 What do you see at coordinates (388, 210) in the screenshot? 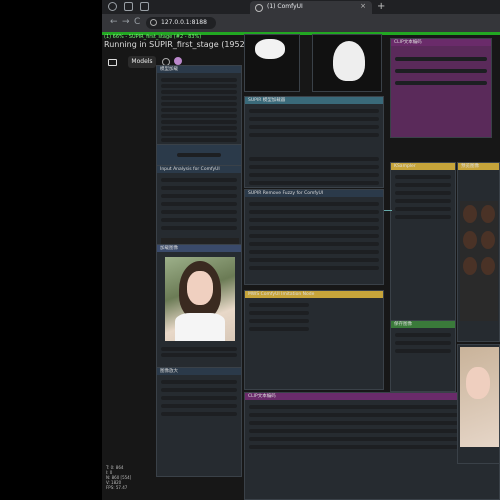
I see `link-wire` at bounding box center [388, 210].